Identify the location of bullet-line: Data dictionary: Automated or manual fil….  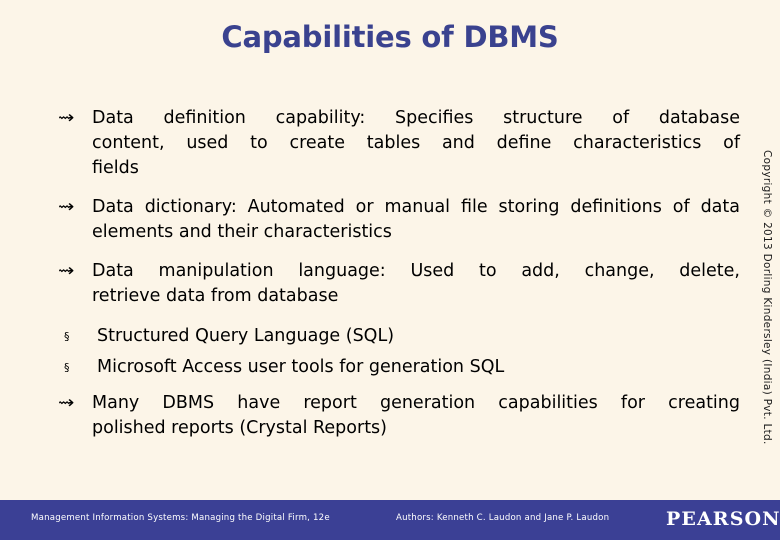
(391, 207).